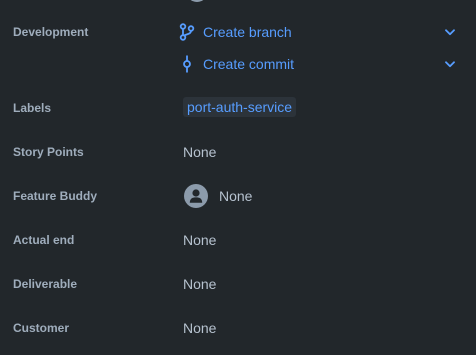  What do you see at coordinates (187, 64) in the screenshot?
I see `commit-icon` at bounding box center [187, 64].